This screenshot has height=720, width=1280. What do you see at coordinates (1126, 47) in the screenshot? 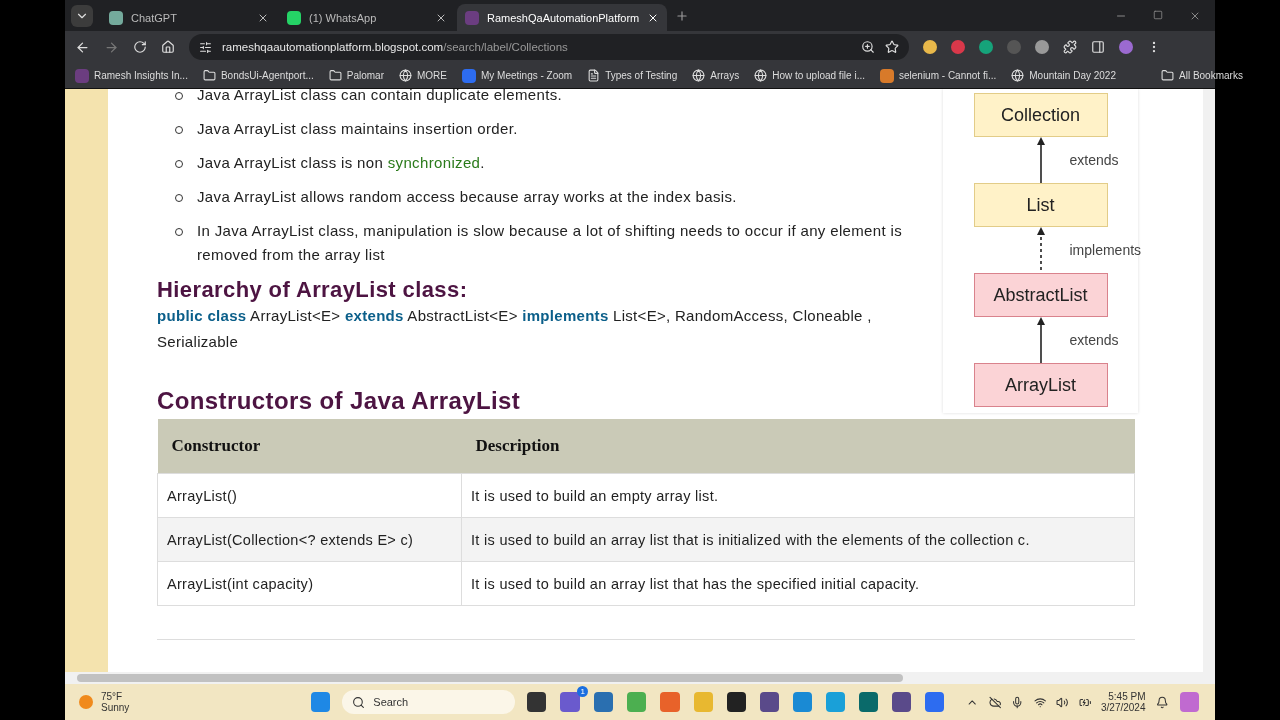
I see `avatar-icon` at bounding box center [1126, 47].